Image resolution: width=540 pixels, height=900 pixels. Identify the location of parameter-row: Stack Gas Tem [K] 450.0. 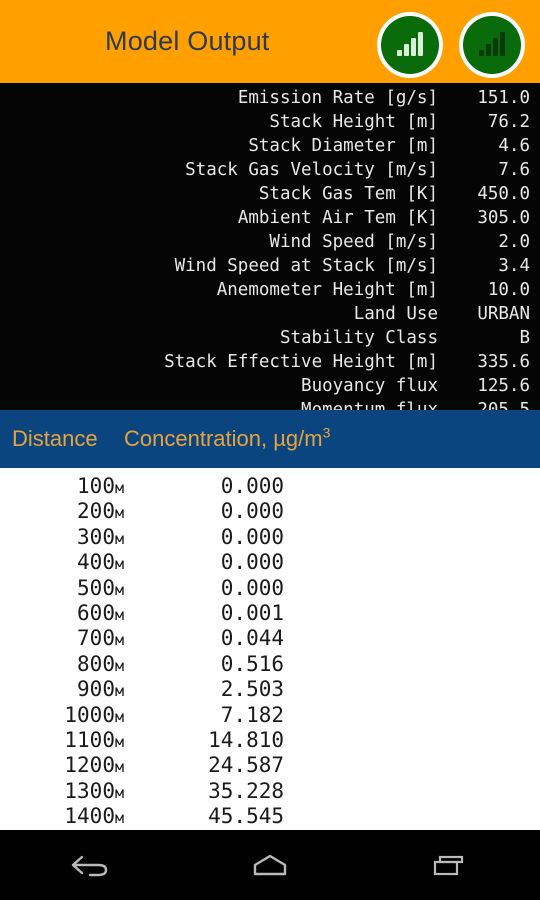
(270, 196).